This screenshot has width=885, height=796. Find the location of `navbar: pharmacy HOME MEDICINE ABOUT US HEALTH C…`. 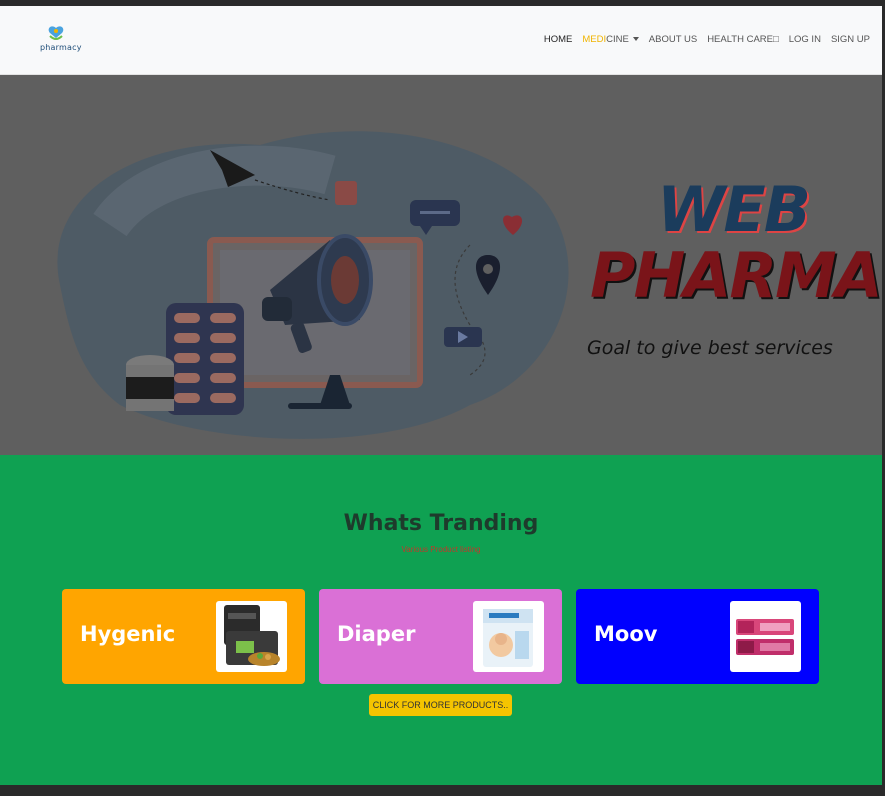

navbar: pharmacy HOME MEDICINE ABOUT US HEALTH C… is located at coordinates (441, 40).